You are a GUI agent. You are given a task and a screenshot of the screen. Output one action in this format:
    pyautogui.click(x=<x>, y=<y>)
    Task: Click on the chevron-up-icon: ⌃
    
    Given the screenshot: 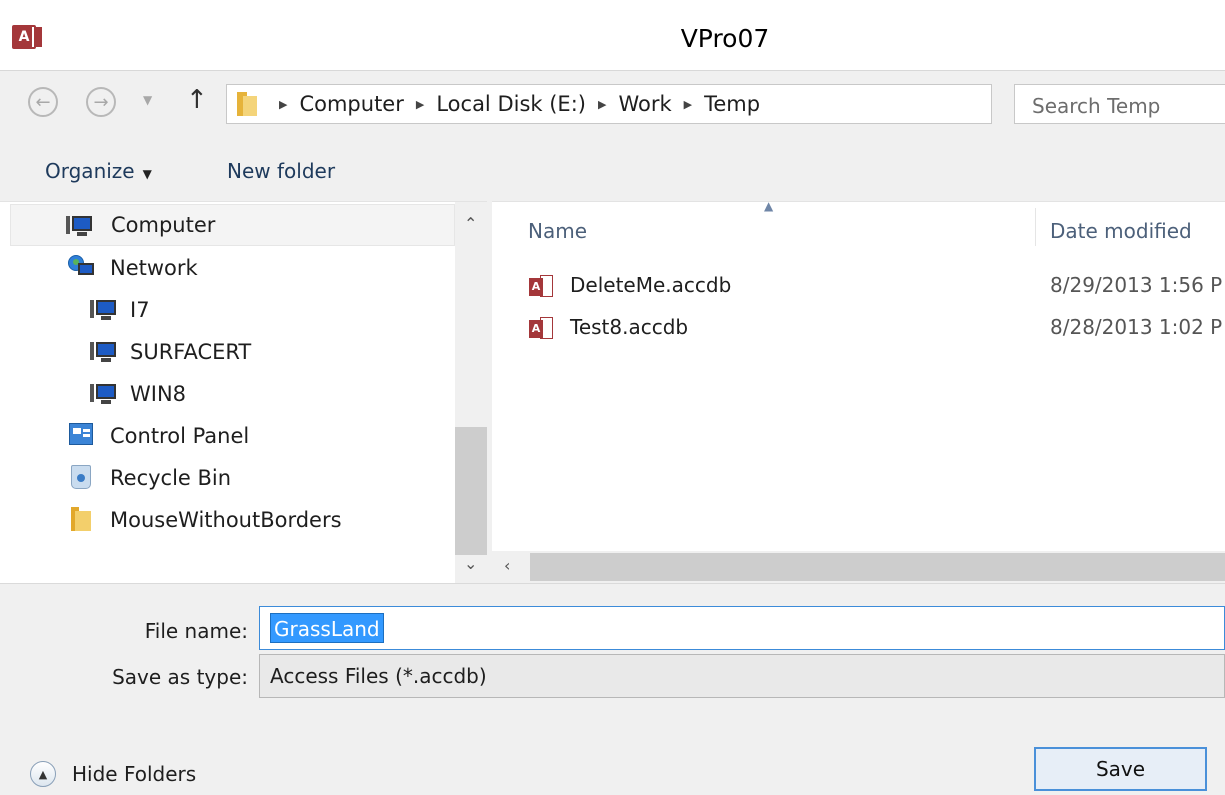 What is the action you would take?
    pyautogui.click(x=470, y=223)
    